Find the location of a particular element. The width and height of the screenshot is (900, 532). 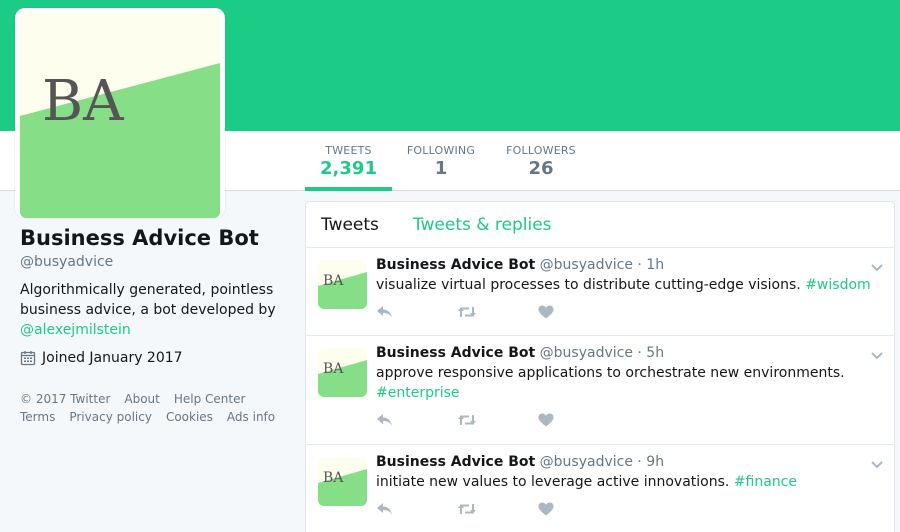

nav-following: FOLLOWING 1 is located at coordinates (441, 161).